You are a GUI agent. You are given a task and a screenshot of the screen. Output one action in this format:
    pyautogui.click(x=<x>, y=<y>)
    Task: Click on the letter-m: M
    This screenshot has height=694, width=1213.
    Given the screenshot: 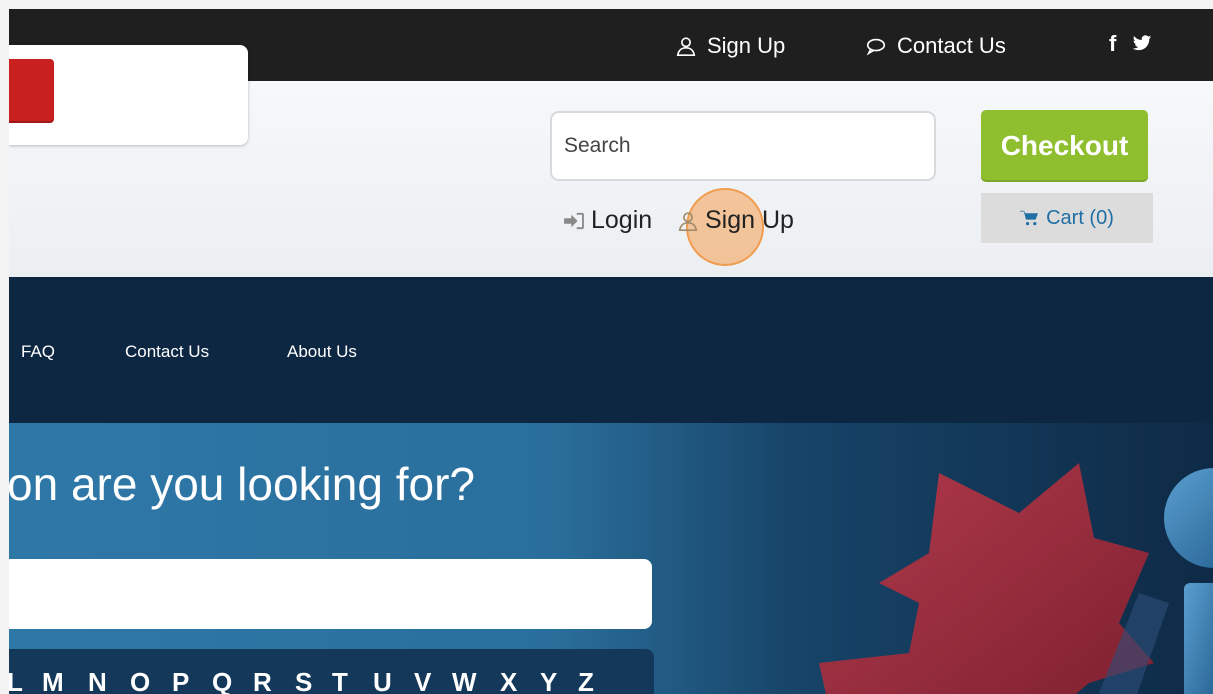 What is the action you would take?
    pyautogui.click(x=53, y=680)
    